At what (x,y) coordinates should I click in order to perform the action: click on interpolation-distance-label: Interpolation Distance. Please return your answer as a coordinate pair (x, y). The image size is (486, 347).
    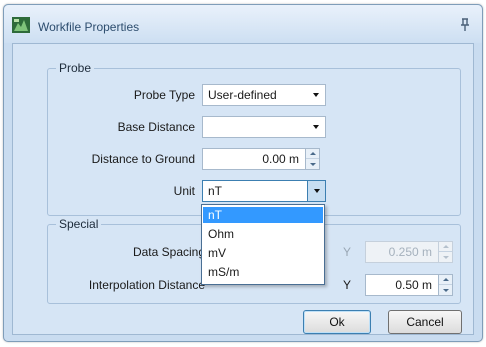
    Looking at the image, I should click on (146, 285).